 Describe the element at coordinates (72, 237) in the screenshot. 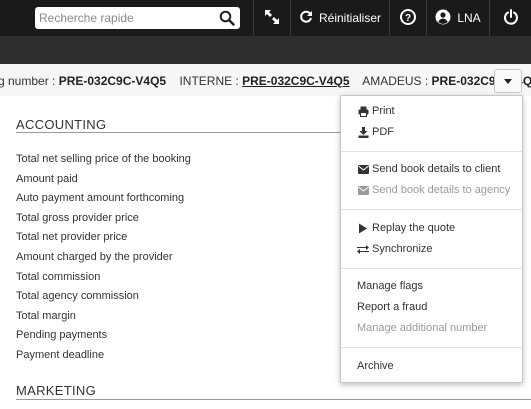

I see `accounting-item: Total net provider price` at that location.